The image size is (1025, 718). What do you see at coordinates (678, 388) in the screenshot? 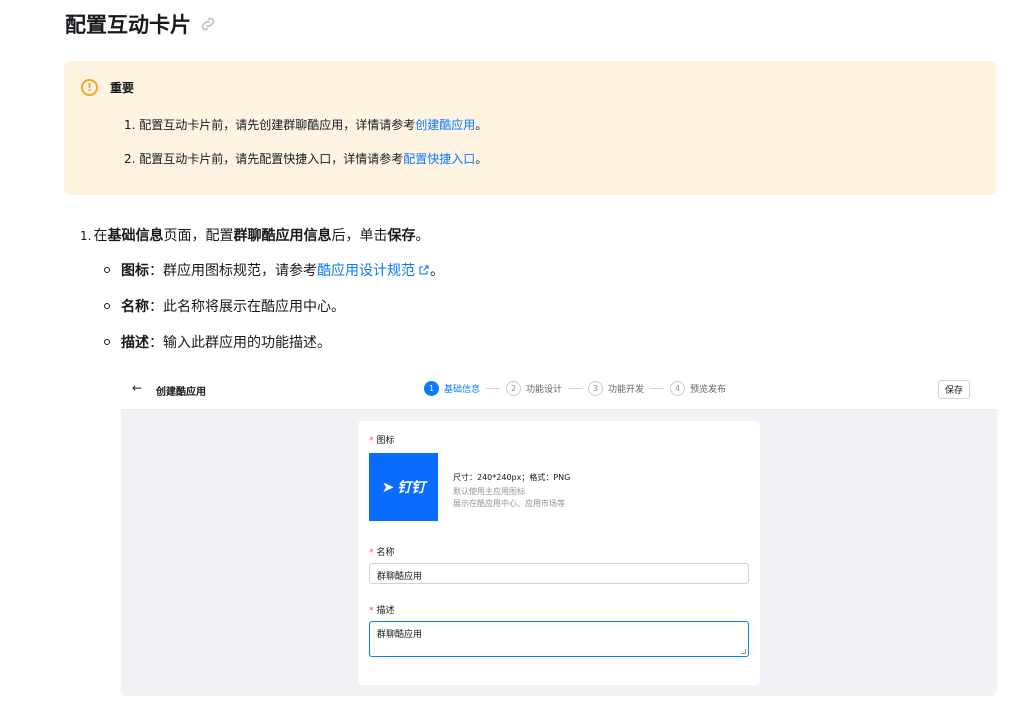
I see `step-circle-4: 4` at bounding box center [678, 388].